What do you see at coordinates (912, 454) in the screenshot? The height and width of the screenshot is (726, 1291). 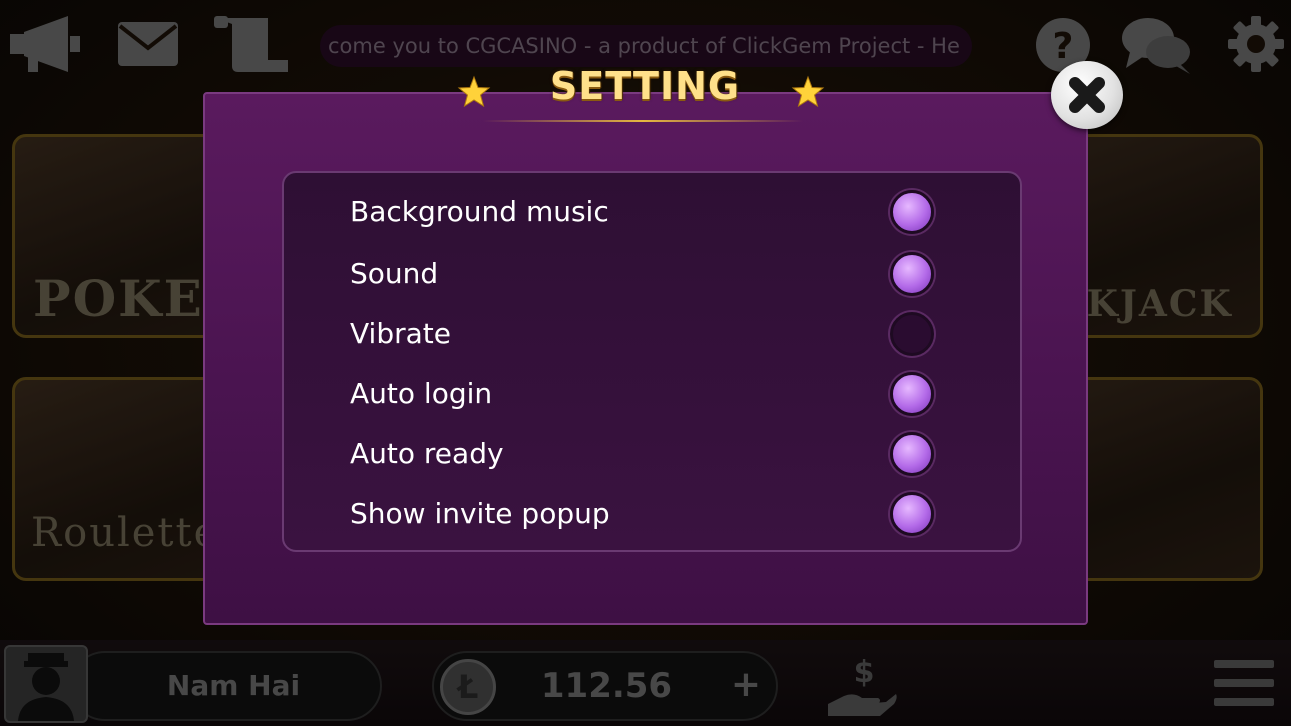 I see `auto-ready-toggle` at bounding box center [912, 454].